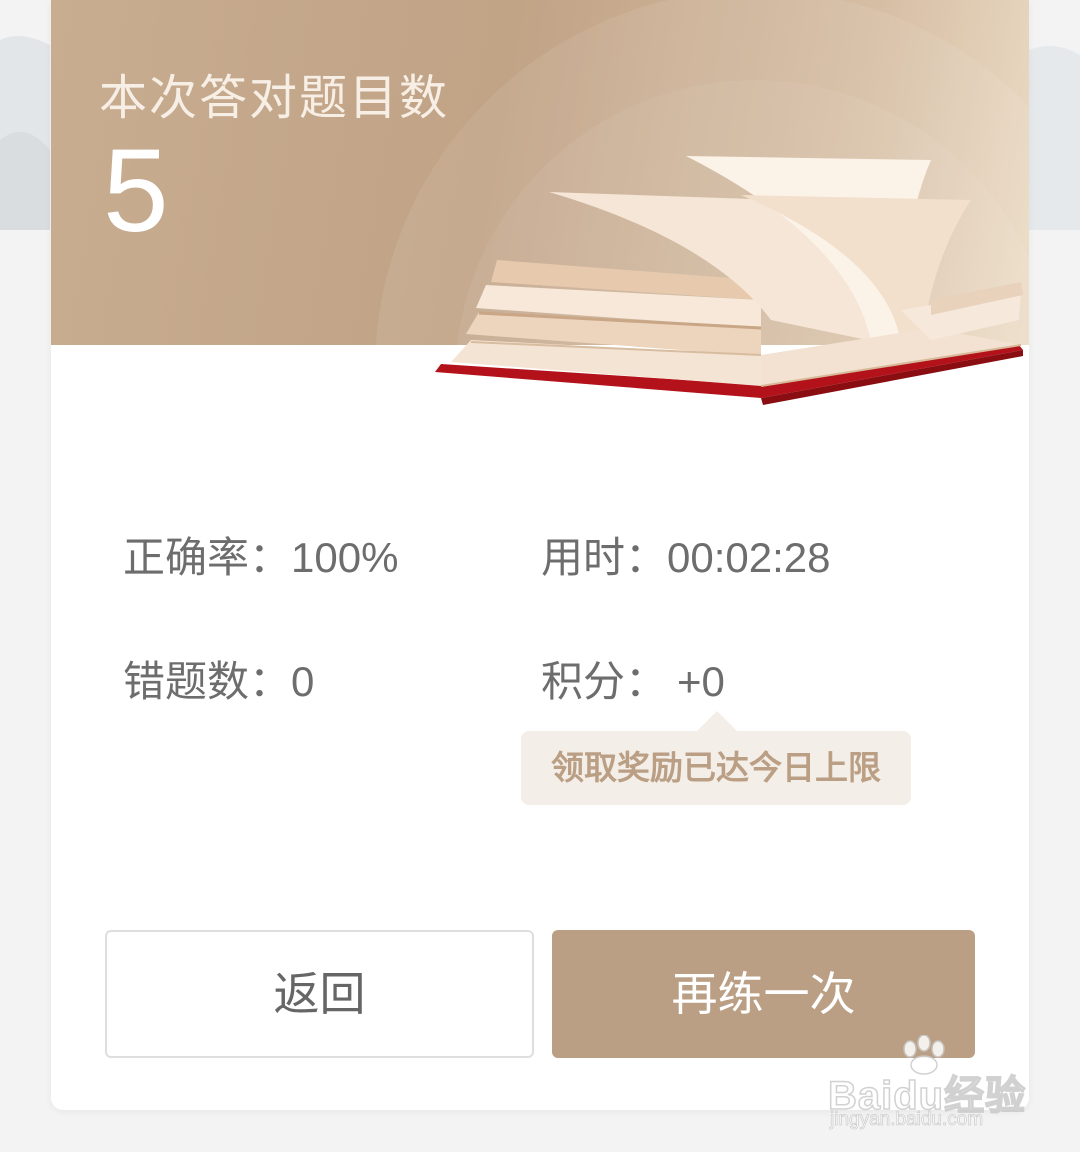 The width and height of the screenshot is (1080, 1152). What do you see at coordinates (604, 557) in the screenshot?
I see `time-label: 用时：` at bounding box center [604, 557].